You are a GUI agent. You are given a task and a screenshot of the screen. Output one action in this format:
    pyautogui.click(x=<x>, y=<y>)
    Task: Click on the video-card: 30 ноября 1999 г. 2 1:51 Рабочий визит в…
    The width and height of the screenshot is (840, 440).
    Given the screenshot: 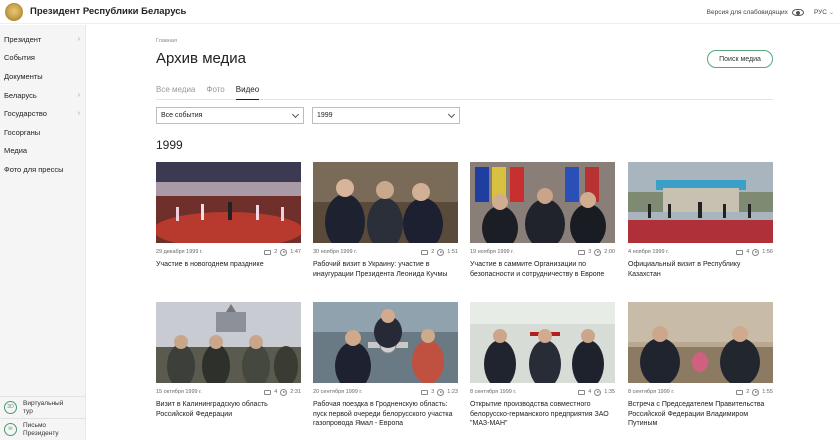 What is the action you would take?
    pyautogui.click(x=385, y=220)
    